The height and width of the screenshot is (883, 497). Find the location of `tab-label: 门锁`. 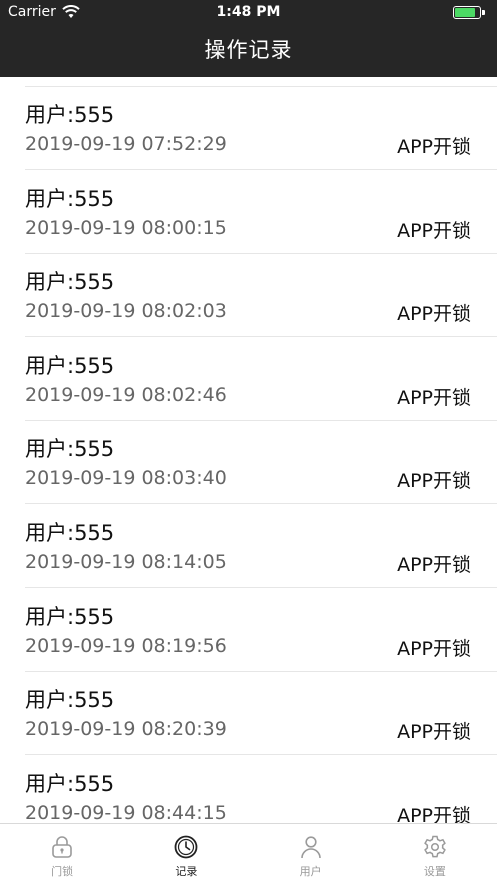

tab-label: 门锁 is located at coordinates (62, 871).